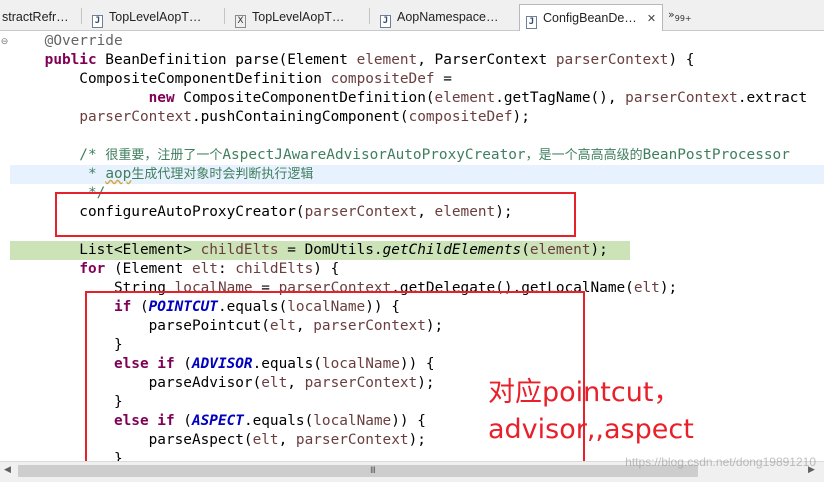  What do you see at coordinates (4, 246) in the screenshot?
I see `editor-ruler` at bounding box center [4, 246].